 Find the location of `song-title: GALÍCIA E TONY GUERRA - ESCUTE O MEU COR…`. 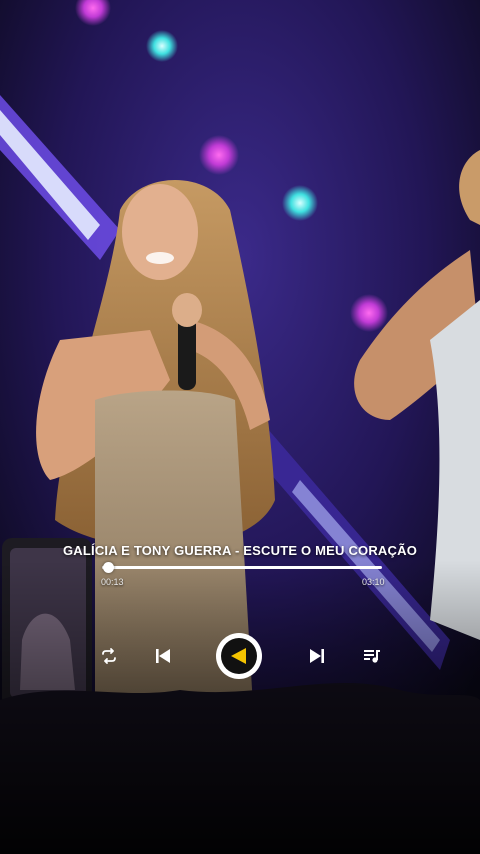

song-title: GALÍCIA E TONY GUERRA - ESCUTE O MEU COR… is located at coordinates (240, 550).